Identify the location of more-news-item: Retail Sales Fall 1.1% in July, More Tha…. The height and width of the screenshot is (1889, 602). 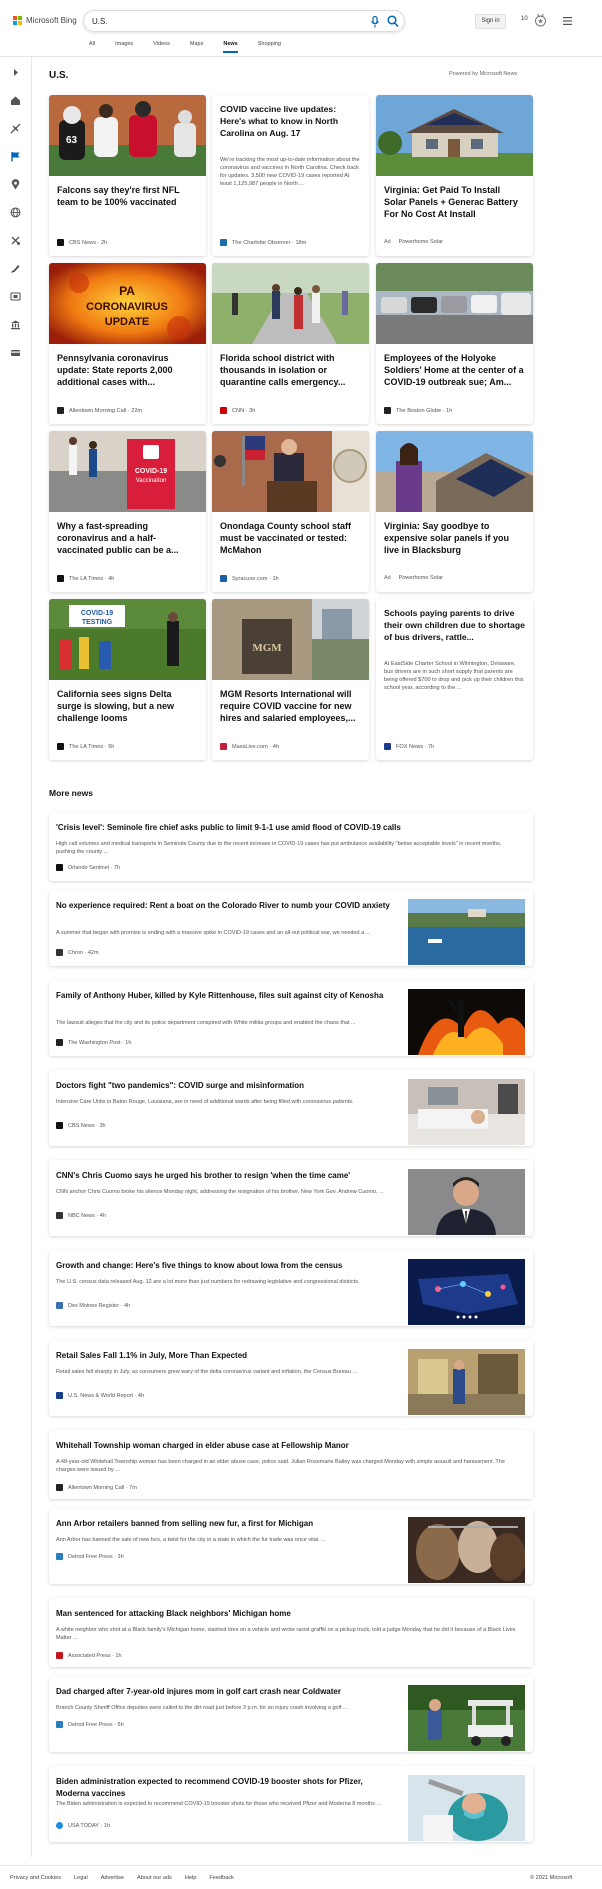
(291, 1378).